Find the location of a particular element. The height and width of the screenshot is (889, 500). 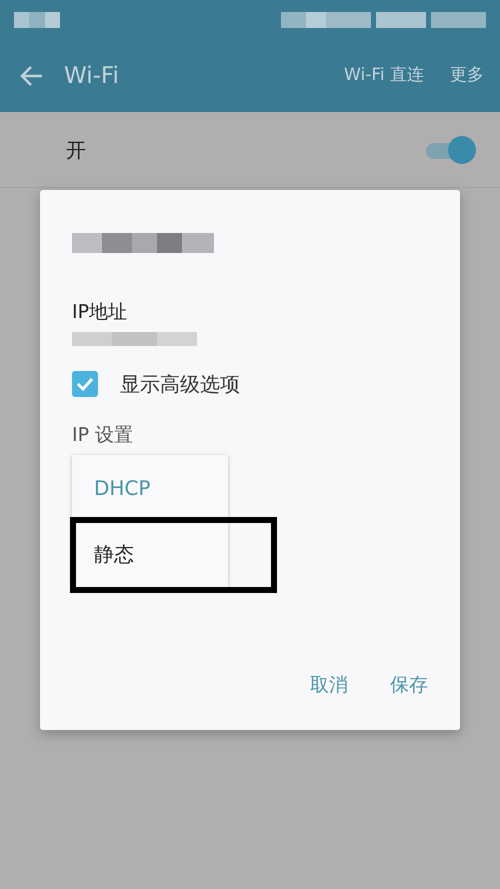

back-arrow-icon is located at coordinates (32, 76).